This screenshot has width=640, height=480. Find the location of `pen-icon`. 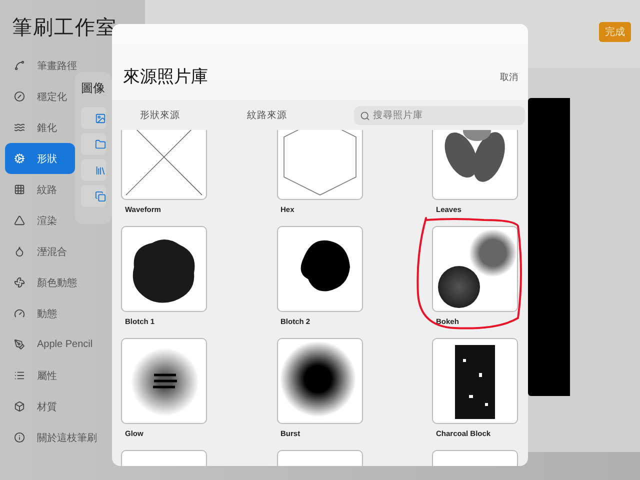

pen-icon is located at coordinates (19, 344).